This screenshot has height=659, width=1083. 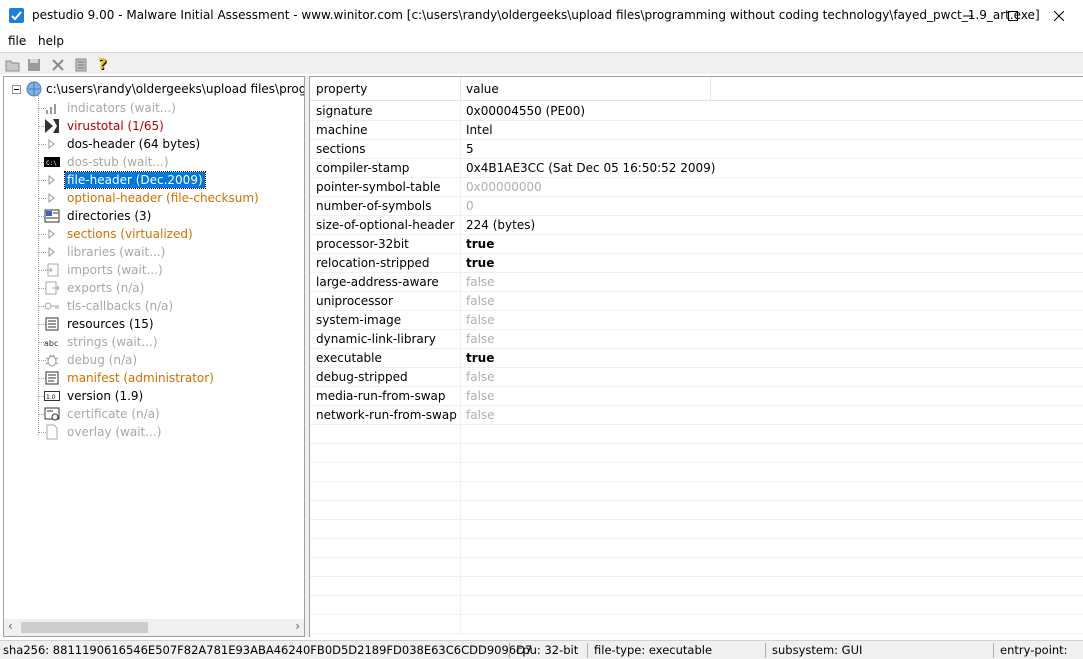 I want to click on property-cell: processor-32bit, so click(x=362, y=244).